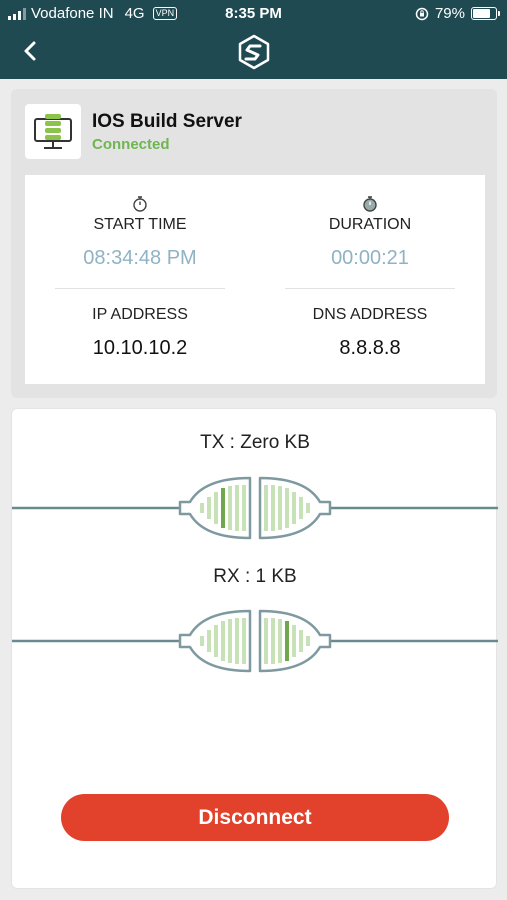 The image size is (507, 900). I want to click on tx-plug-connector-icon, so click(255, 508).